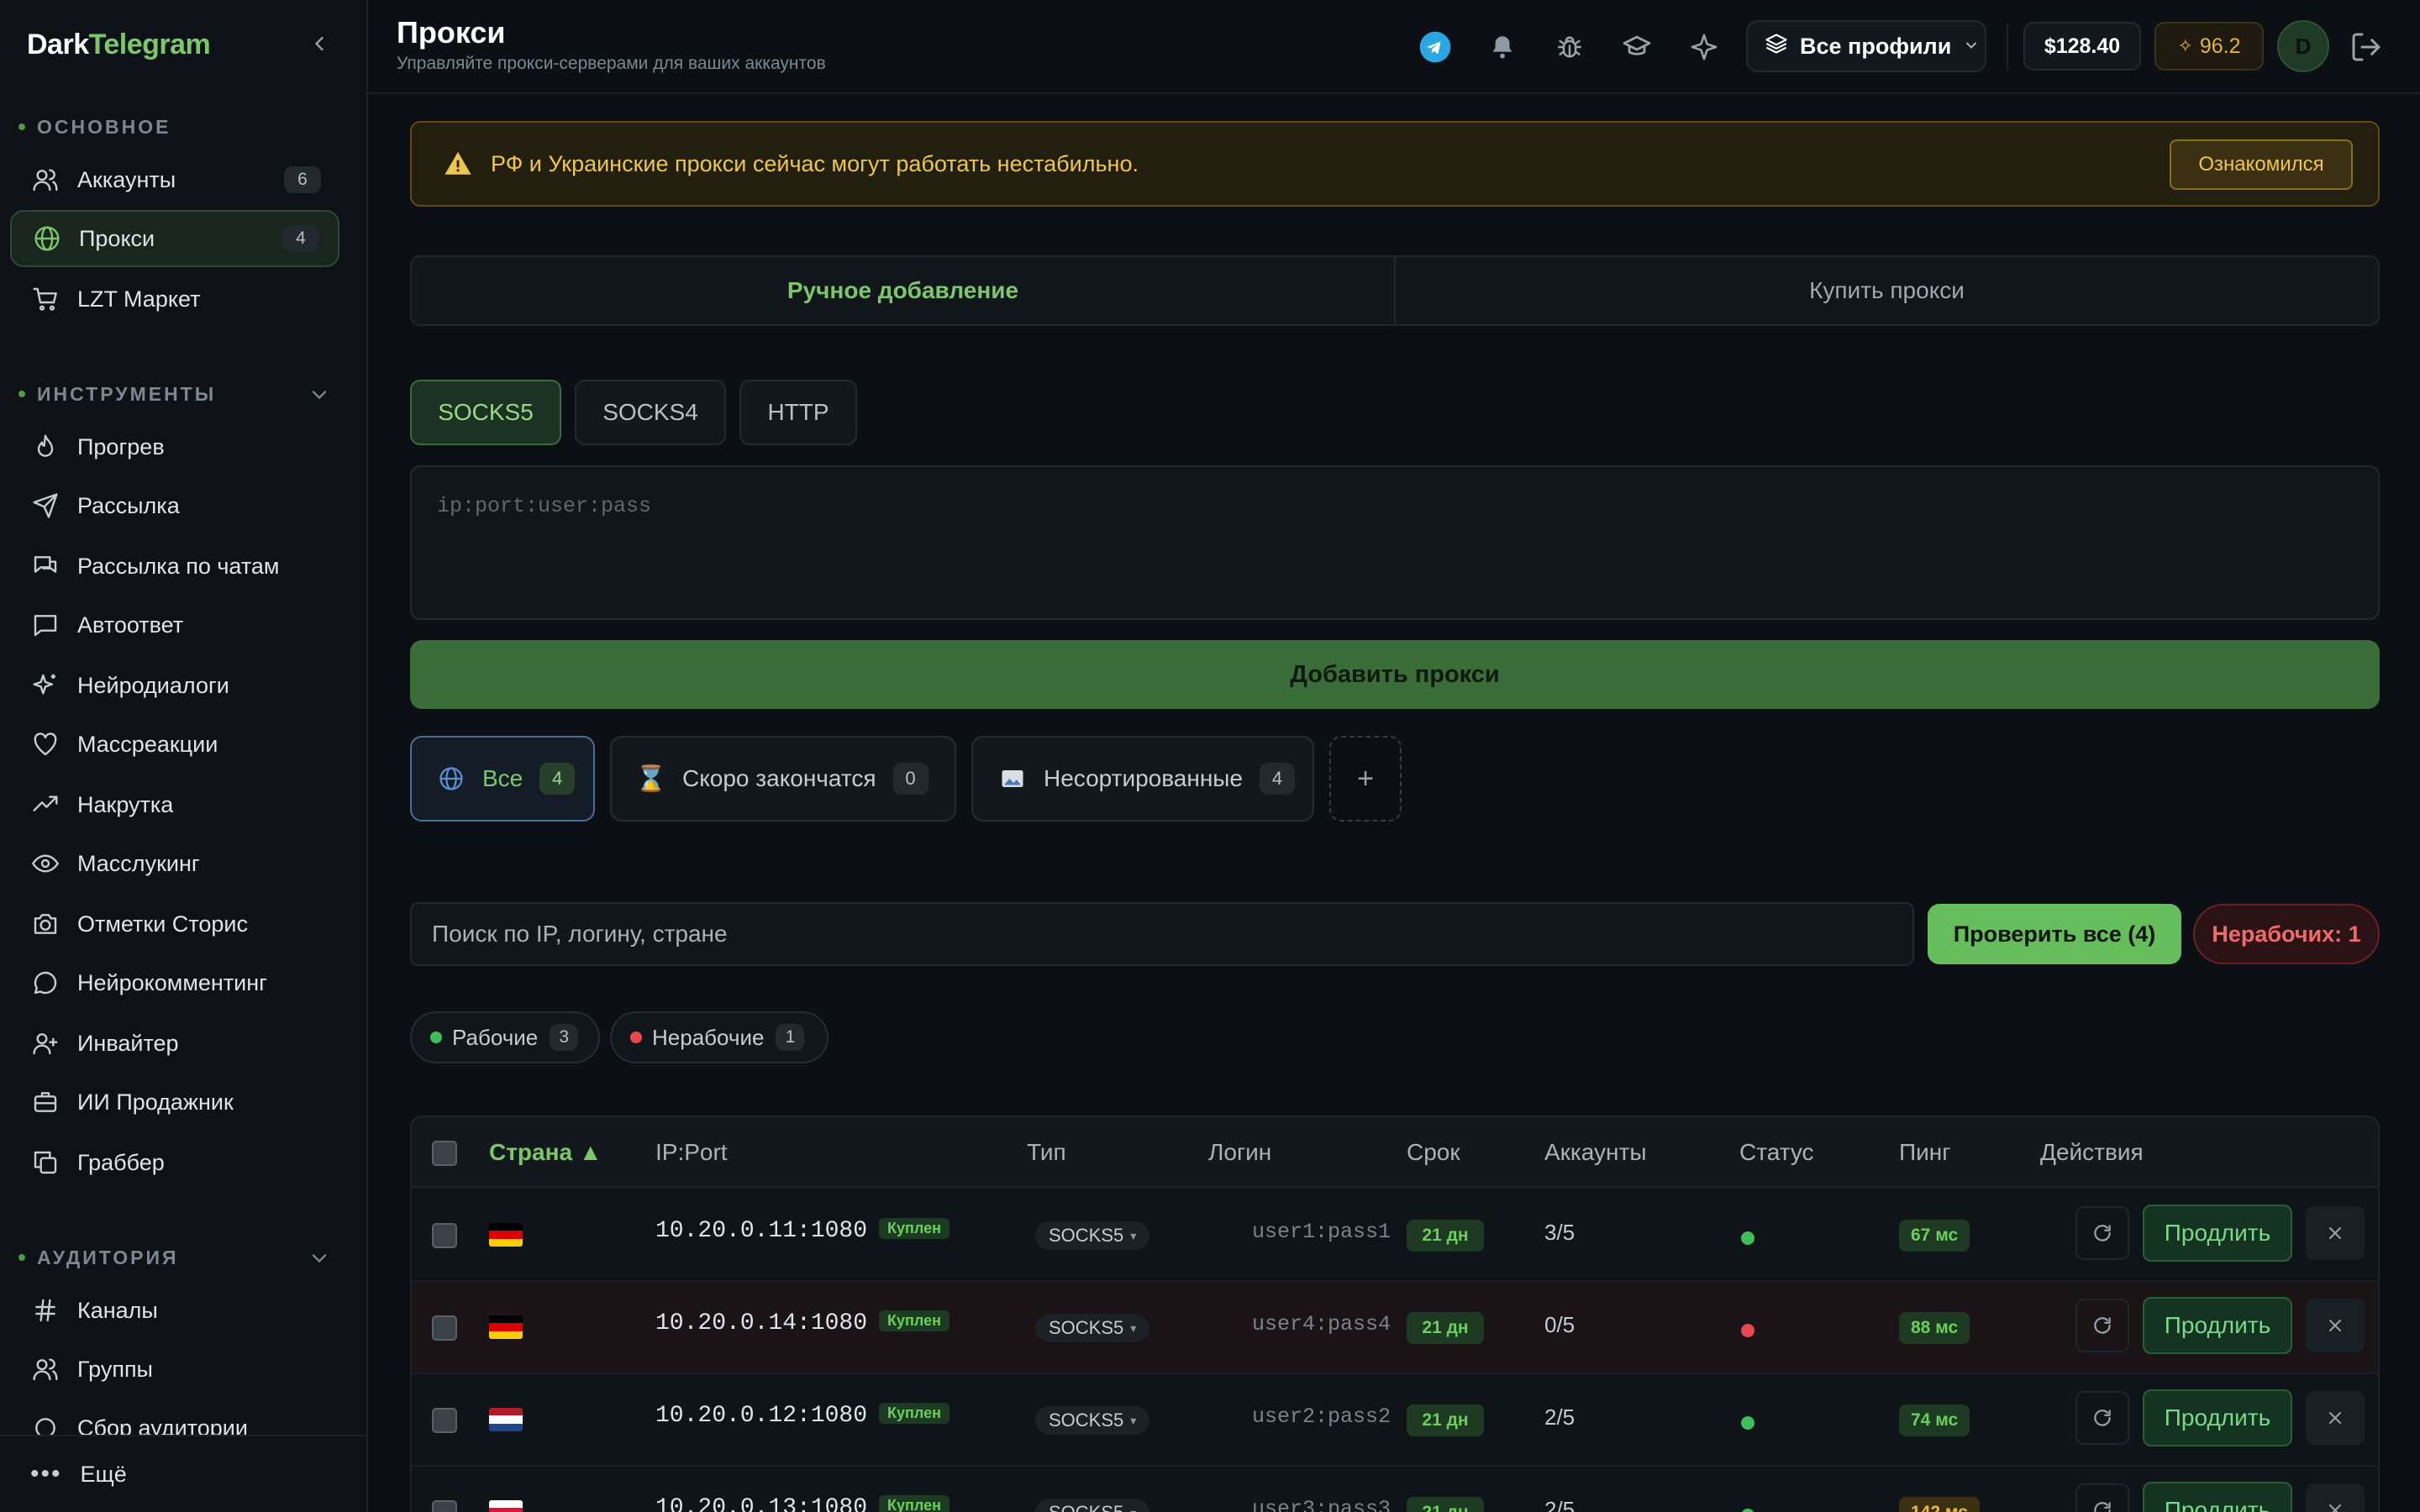 Image resolution: width=2420 pixels, height=1512 pixels. What do you see at coordinates (2209, 46) in the screenshot?
I see `stars-badge: ✧ 96.2` at bounding box center [2209, 46].